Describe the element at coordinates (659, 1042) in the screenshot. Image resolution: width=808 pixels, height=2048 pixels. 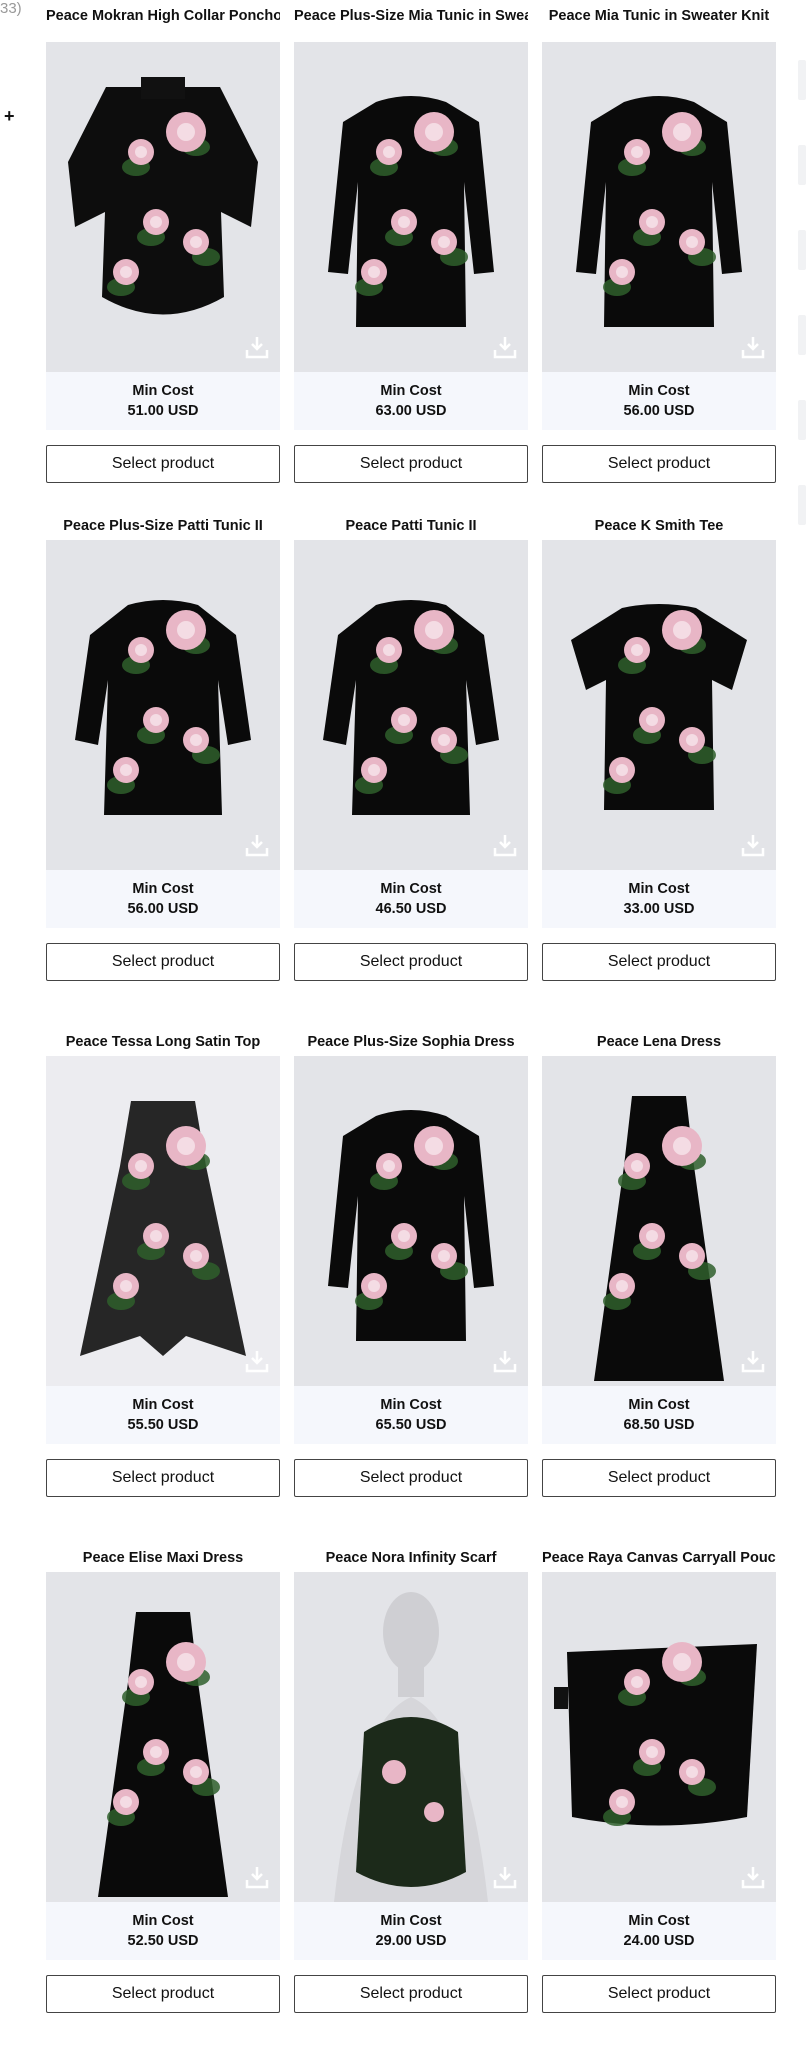
I see `product-title: Peace Lena Dress` at that location.